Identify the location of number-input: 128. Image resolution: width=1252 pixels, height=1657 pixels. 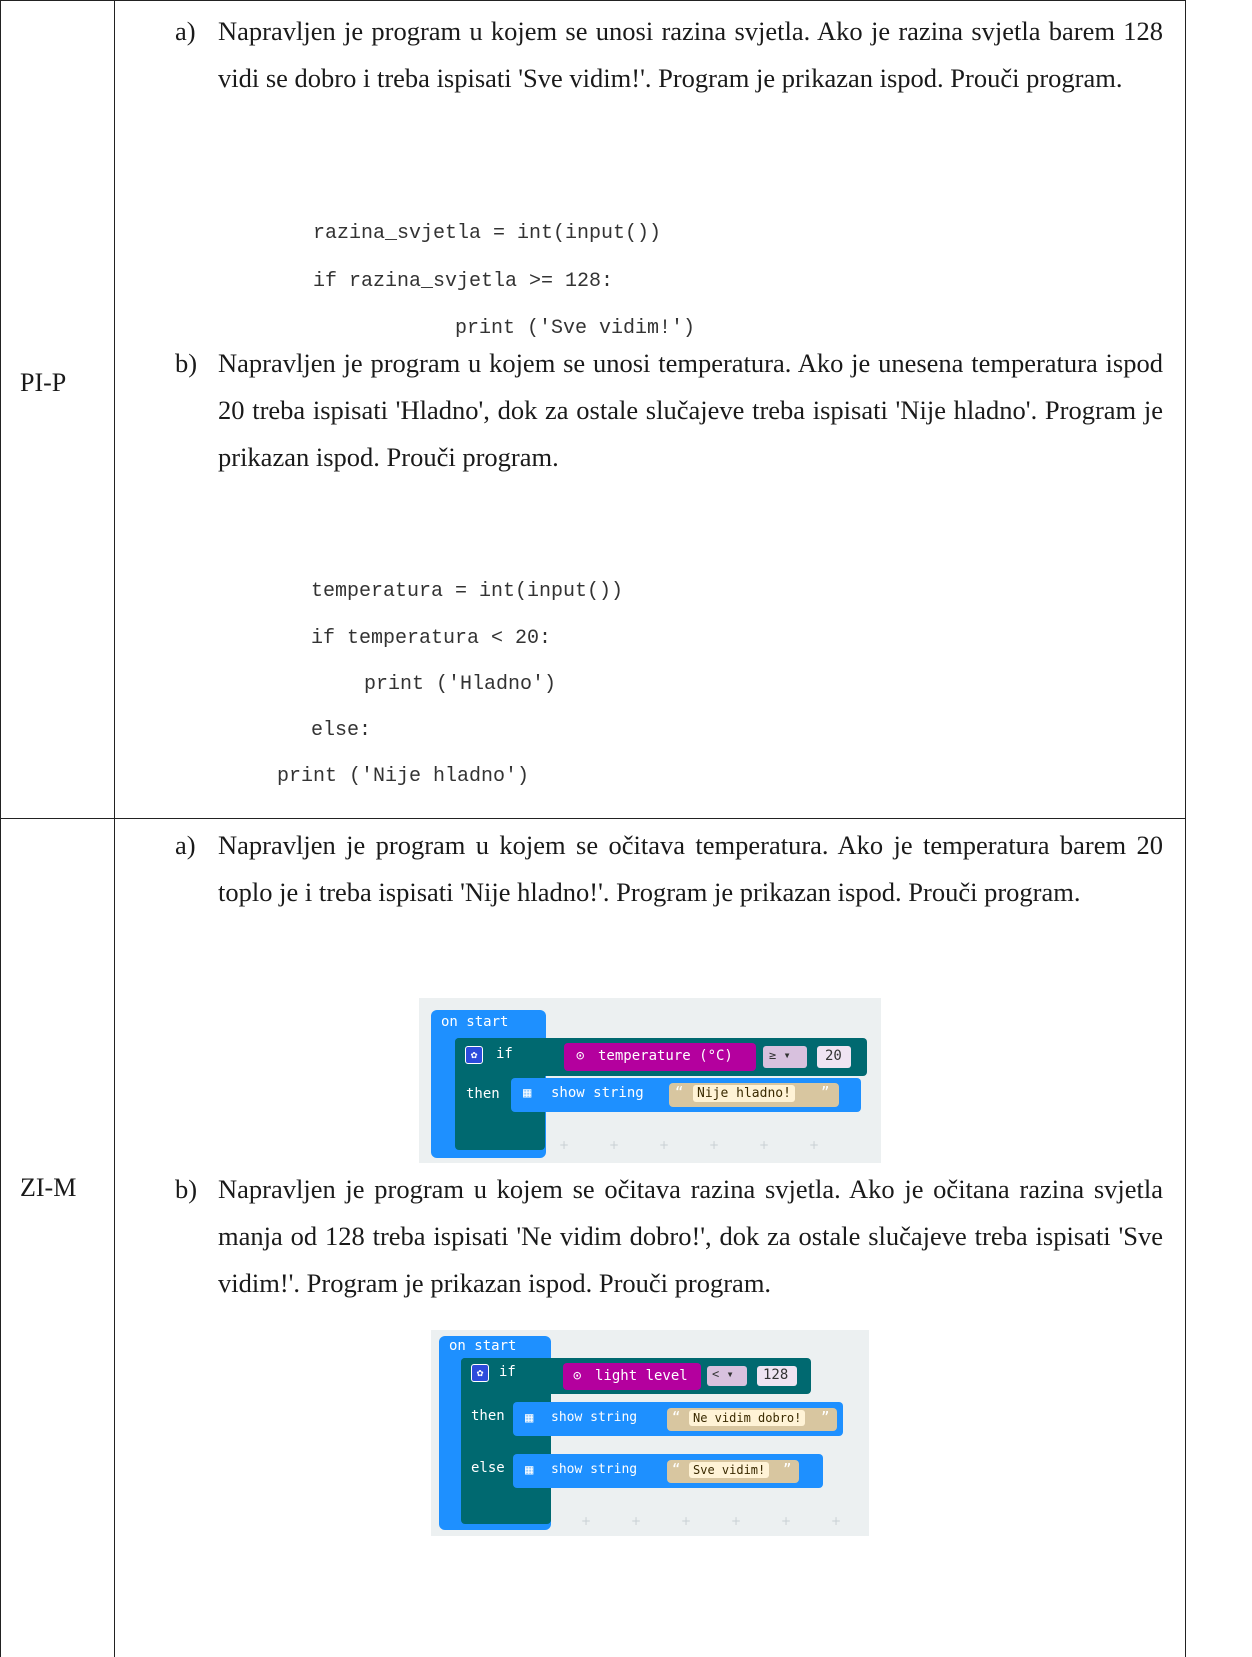
(777, 1376).